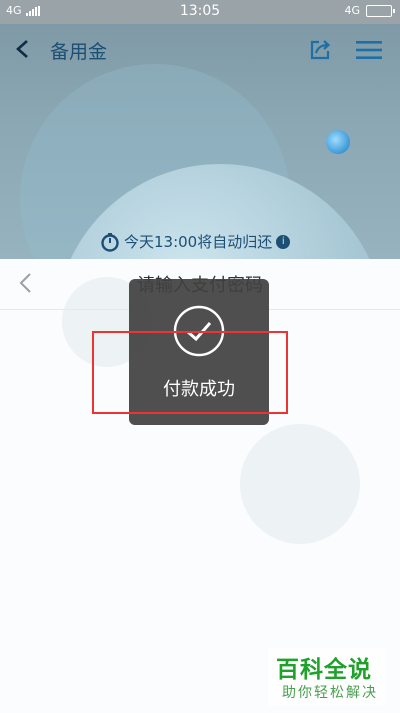  I want to click on watermark: 百科全说 助你轻松解决, so click(327, 677).